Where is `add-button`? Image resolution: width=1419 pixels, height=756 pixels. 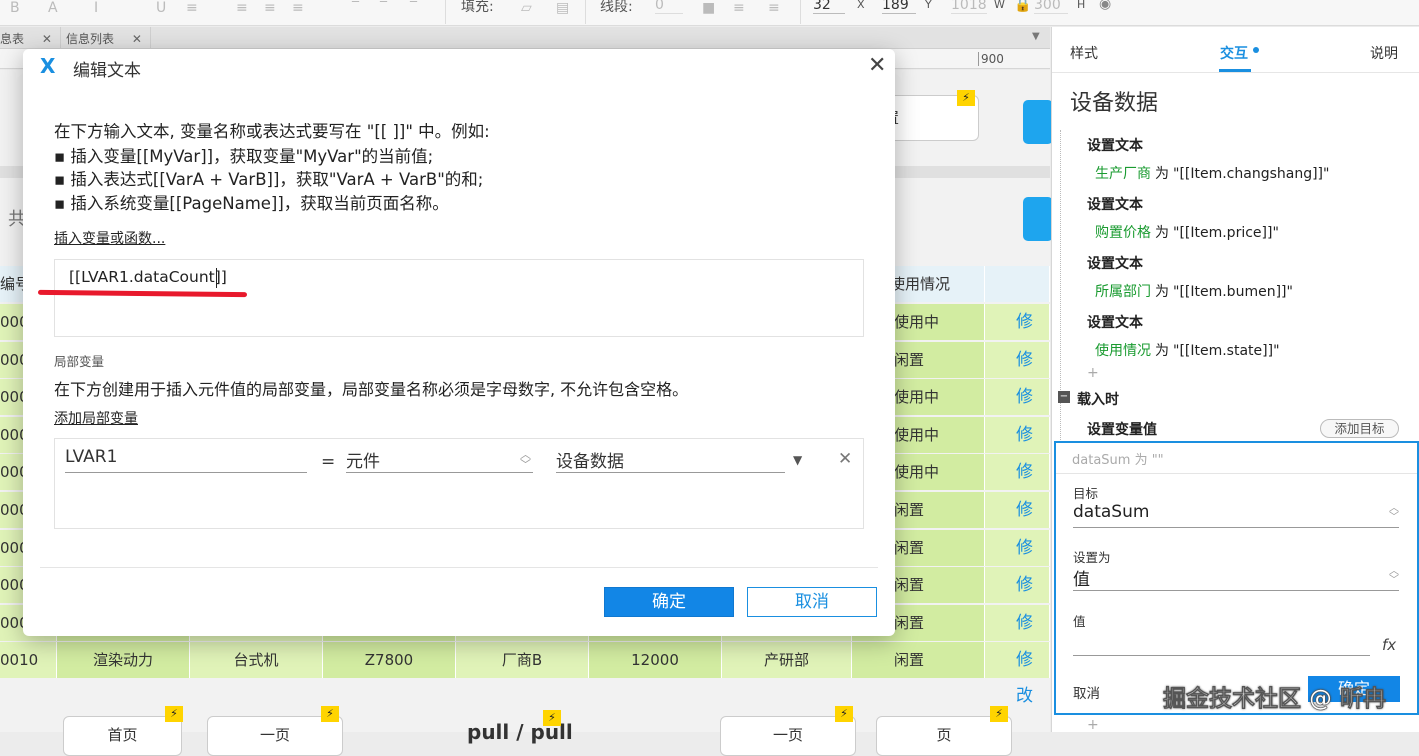
add-button is located at coordinates (1038, 219).